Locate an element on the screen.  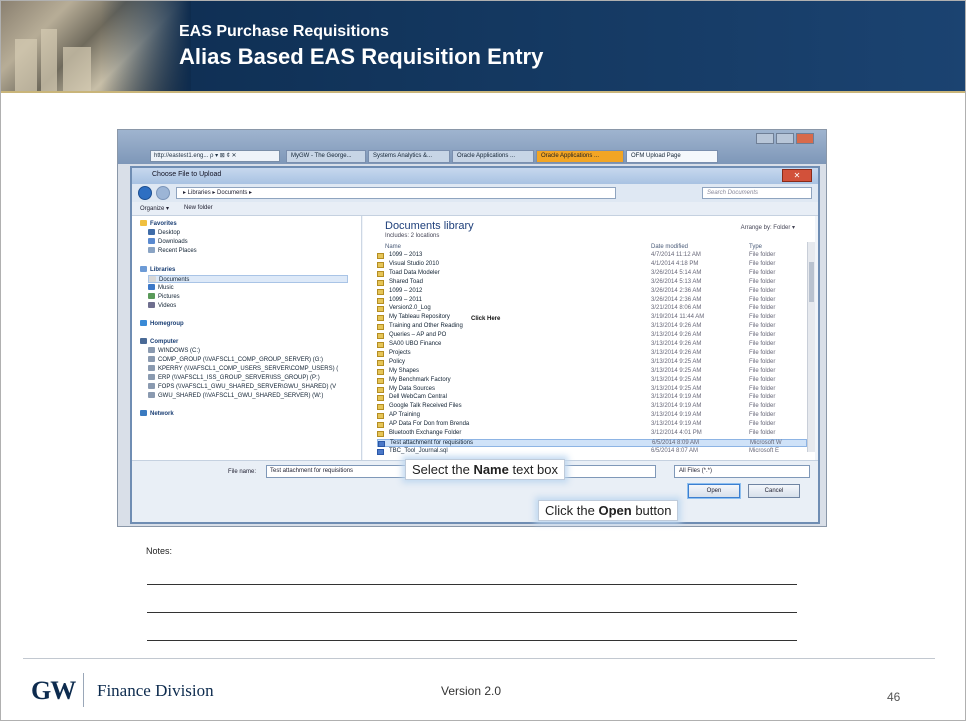
file-row: Shared Toad 3/26/2014 5:13 AM File folder is located at coordinates (592, 283).